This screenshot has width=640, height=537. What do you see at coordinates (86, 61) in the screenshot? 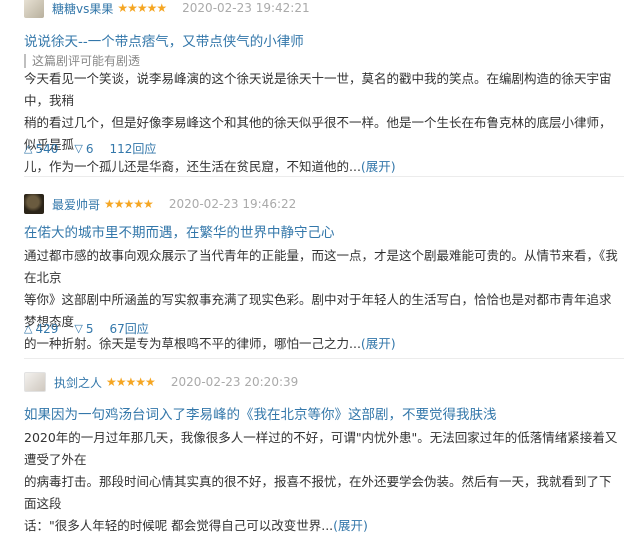
I see `spoiler-text: 这篇剧评可能有剧透` at bounding box center [86, 61].